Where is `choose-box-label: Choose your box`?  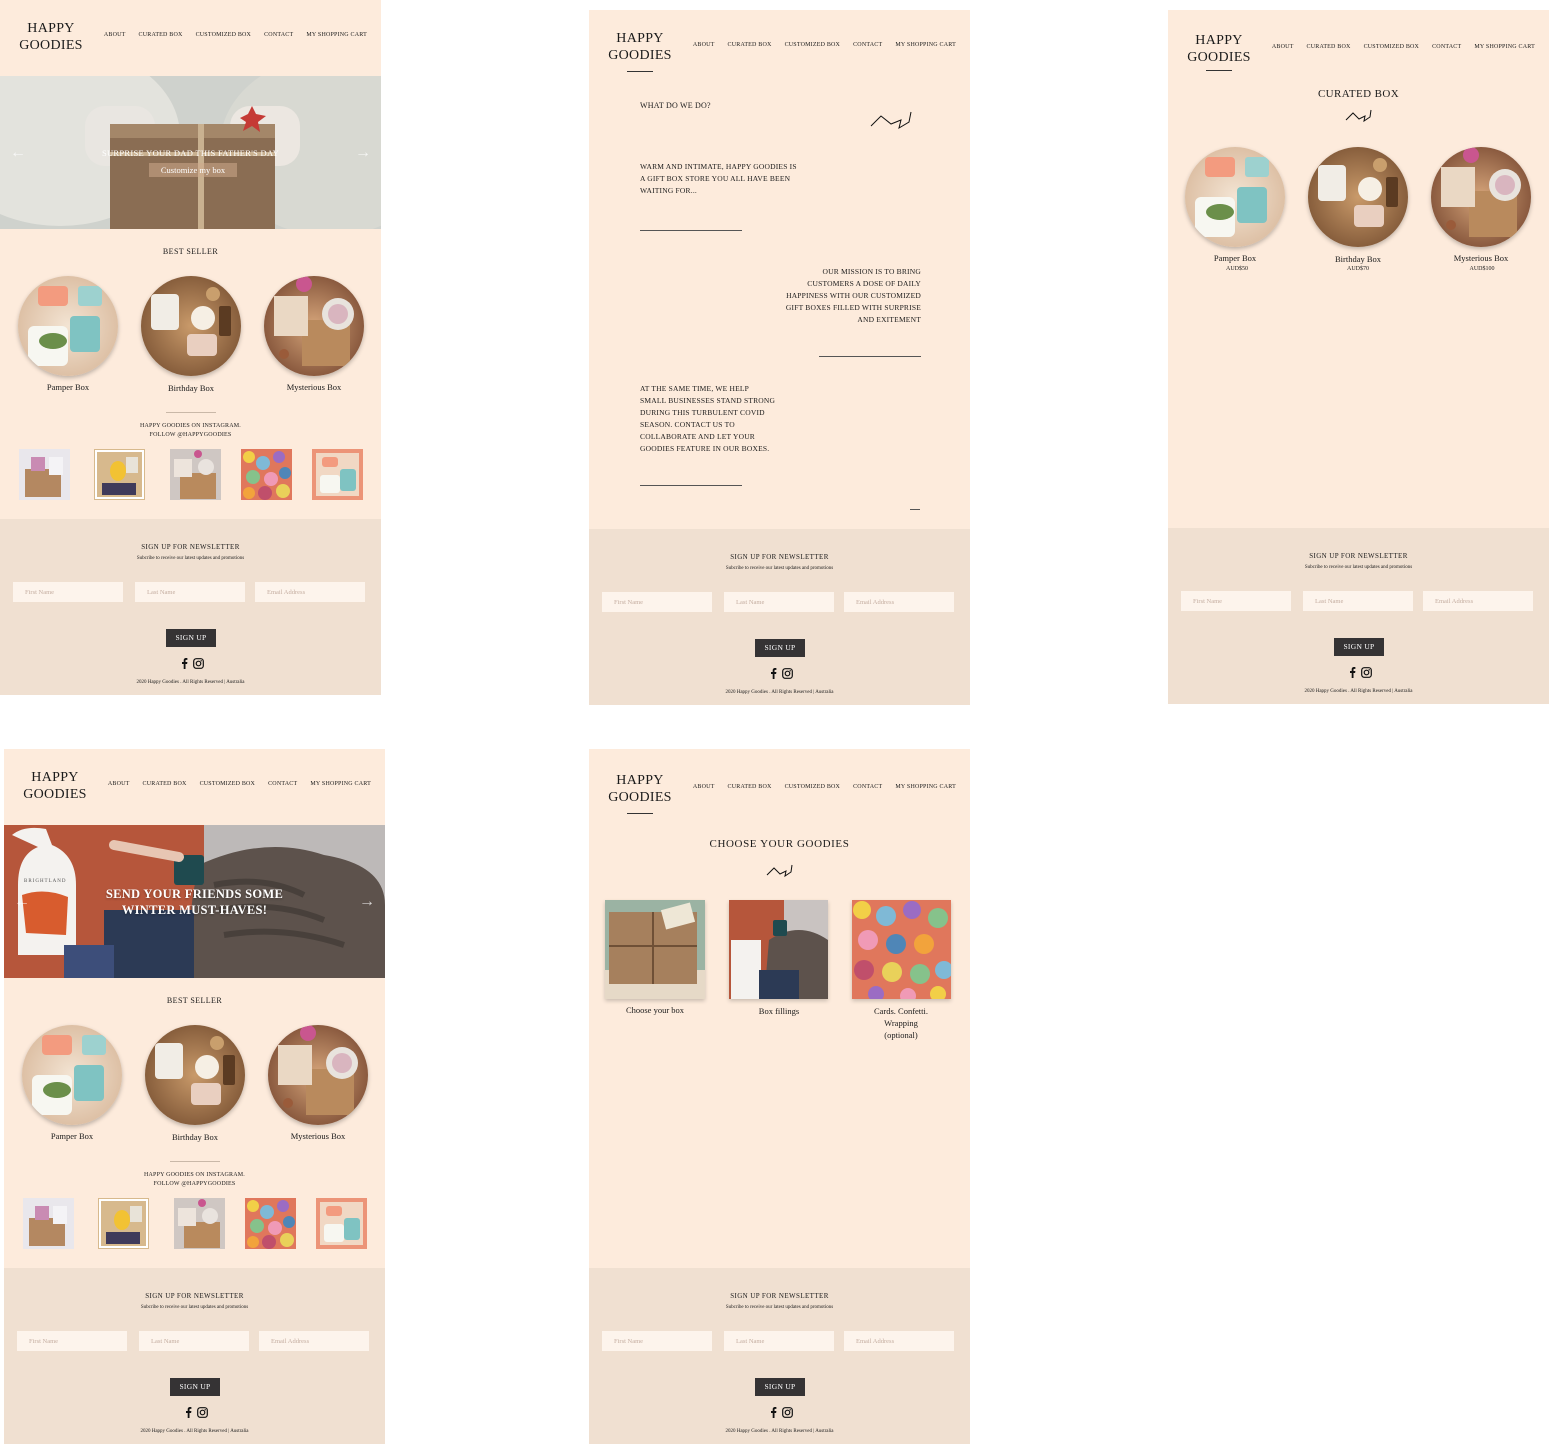
choose-box-label: Choose your box is located at coordinates (655, 1010).